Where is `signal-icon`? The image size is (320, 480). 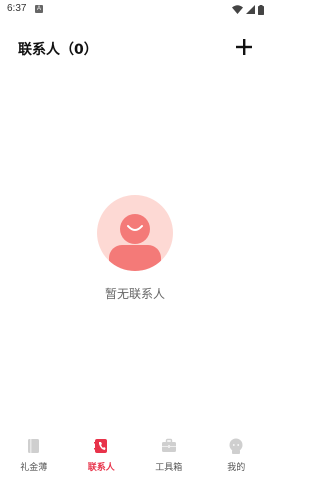
signal-icon is located at coordinates (250, 9).